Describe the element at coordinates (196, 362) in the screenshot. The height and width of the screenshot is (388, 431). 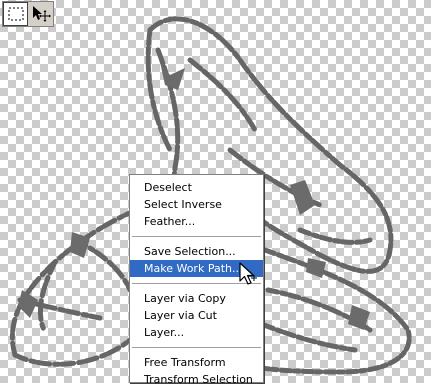
I see `menu-item-free-transform: Free Transform` at that location.